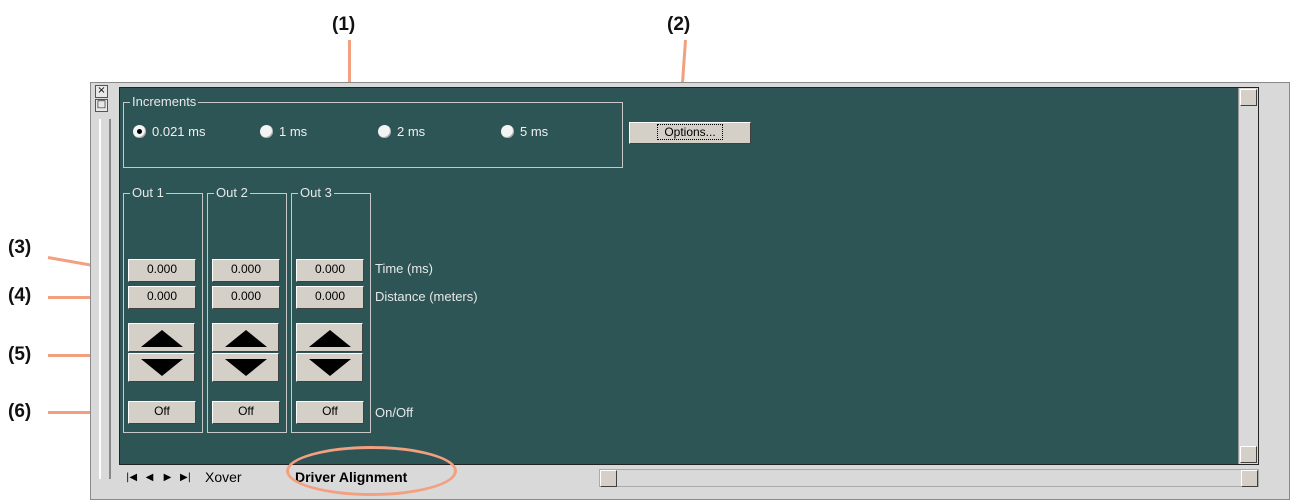 The image size is (1295, 503). What do you see at coordinates (20, 247) in the screenshot?
I see `callout-3: (3)` at bounding box center [20, 247].